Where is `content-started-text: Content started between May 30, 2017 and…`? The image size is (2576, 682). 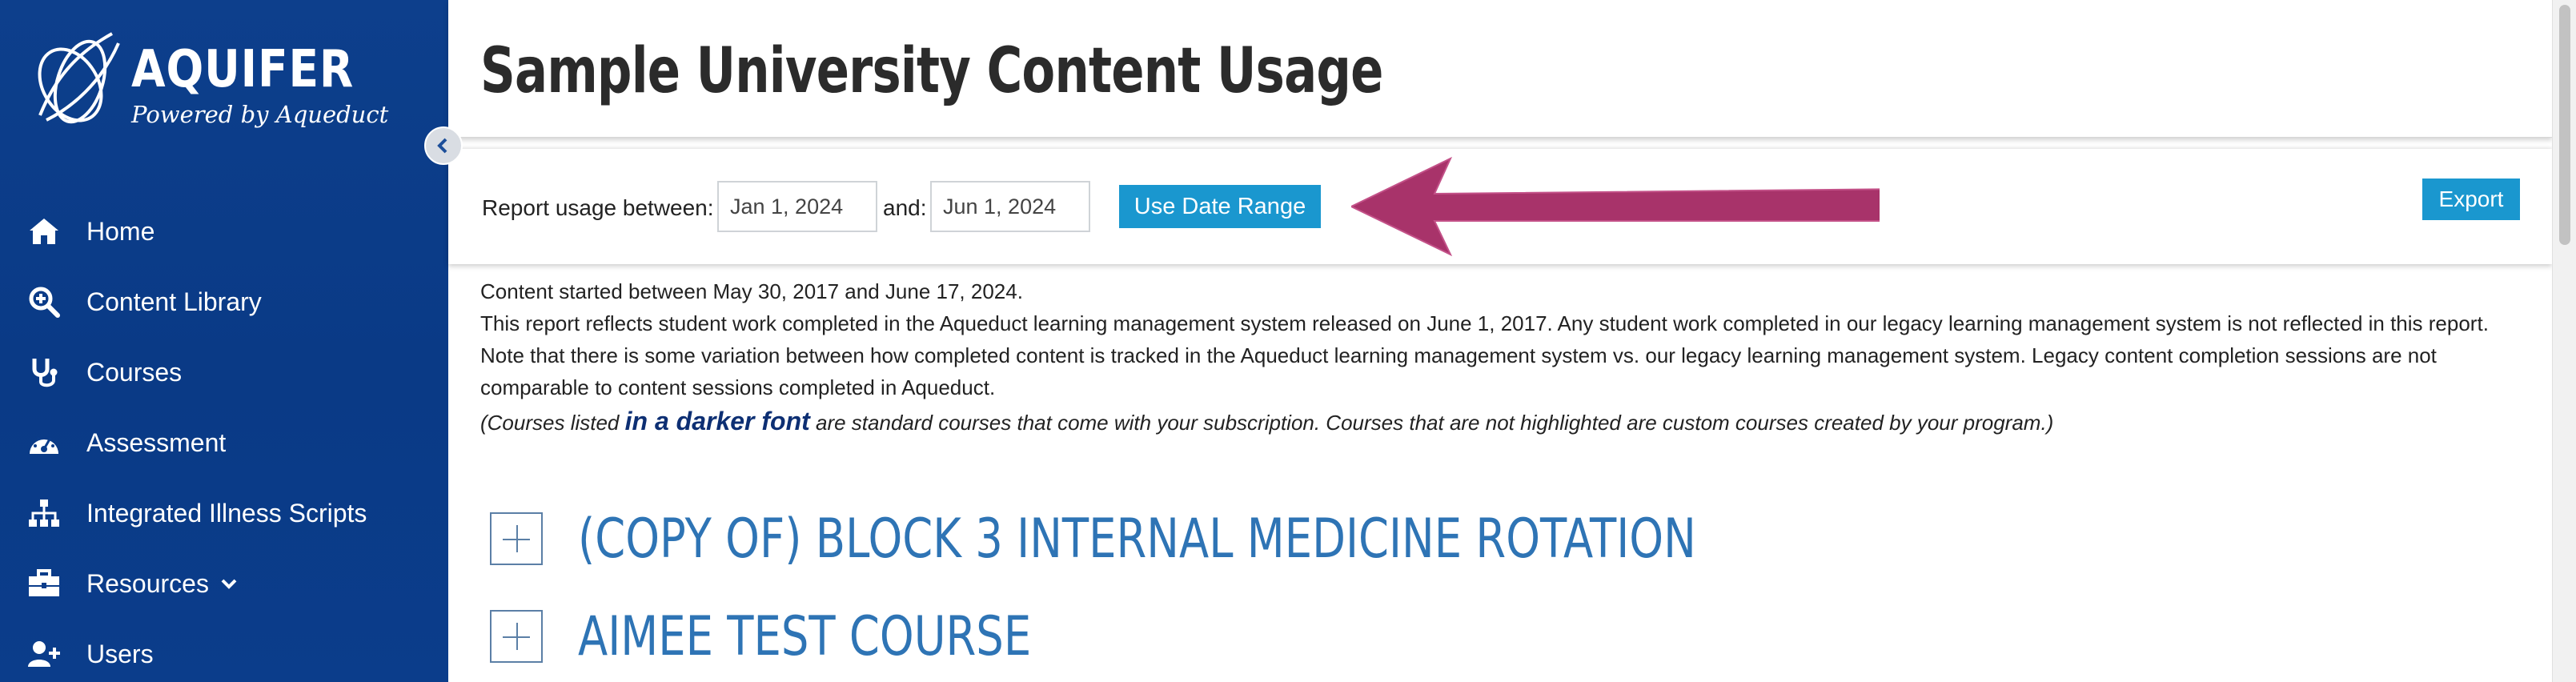 content-started-text: Content started between May 30, 2017 and… is located at coordinates (752, 291).